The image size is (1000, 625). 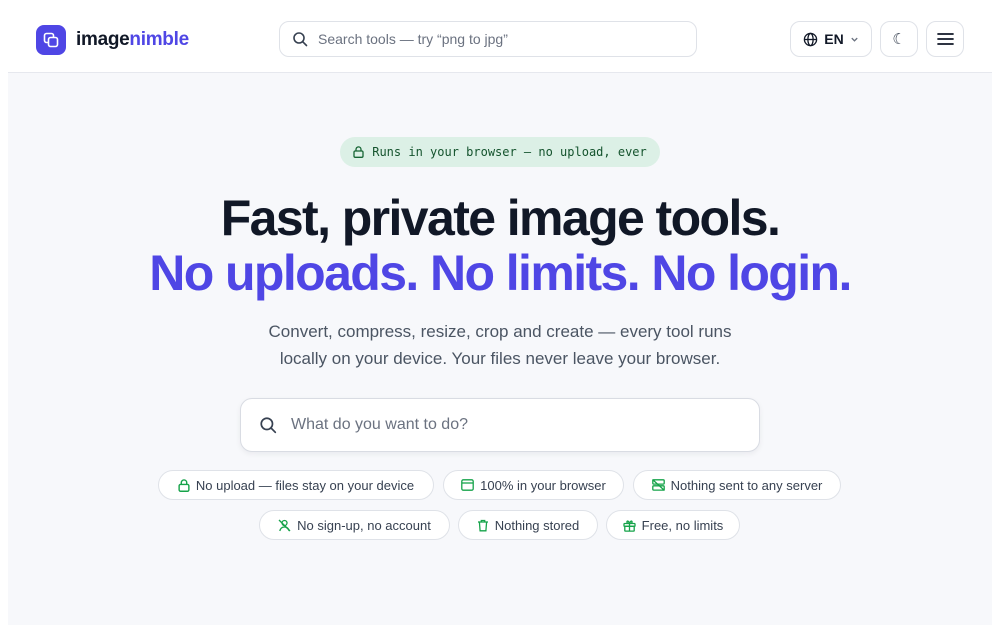 I want to click on hero-title-line1: Fast, private image tools., so click(x=500, y=218).